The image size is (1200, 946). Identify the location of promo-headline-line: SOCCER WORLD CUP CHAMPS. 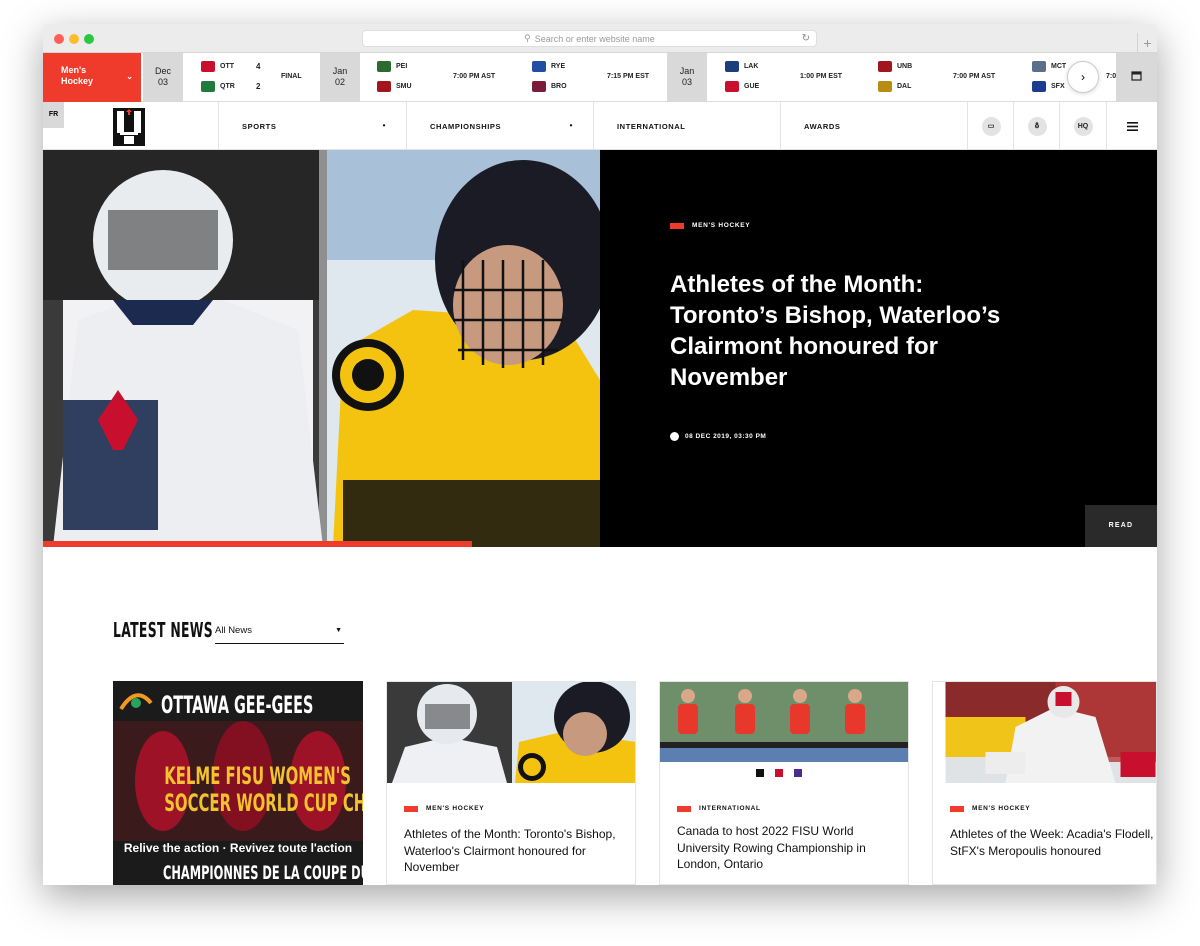
(263, 803).